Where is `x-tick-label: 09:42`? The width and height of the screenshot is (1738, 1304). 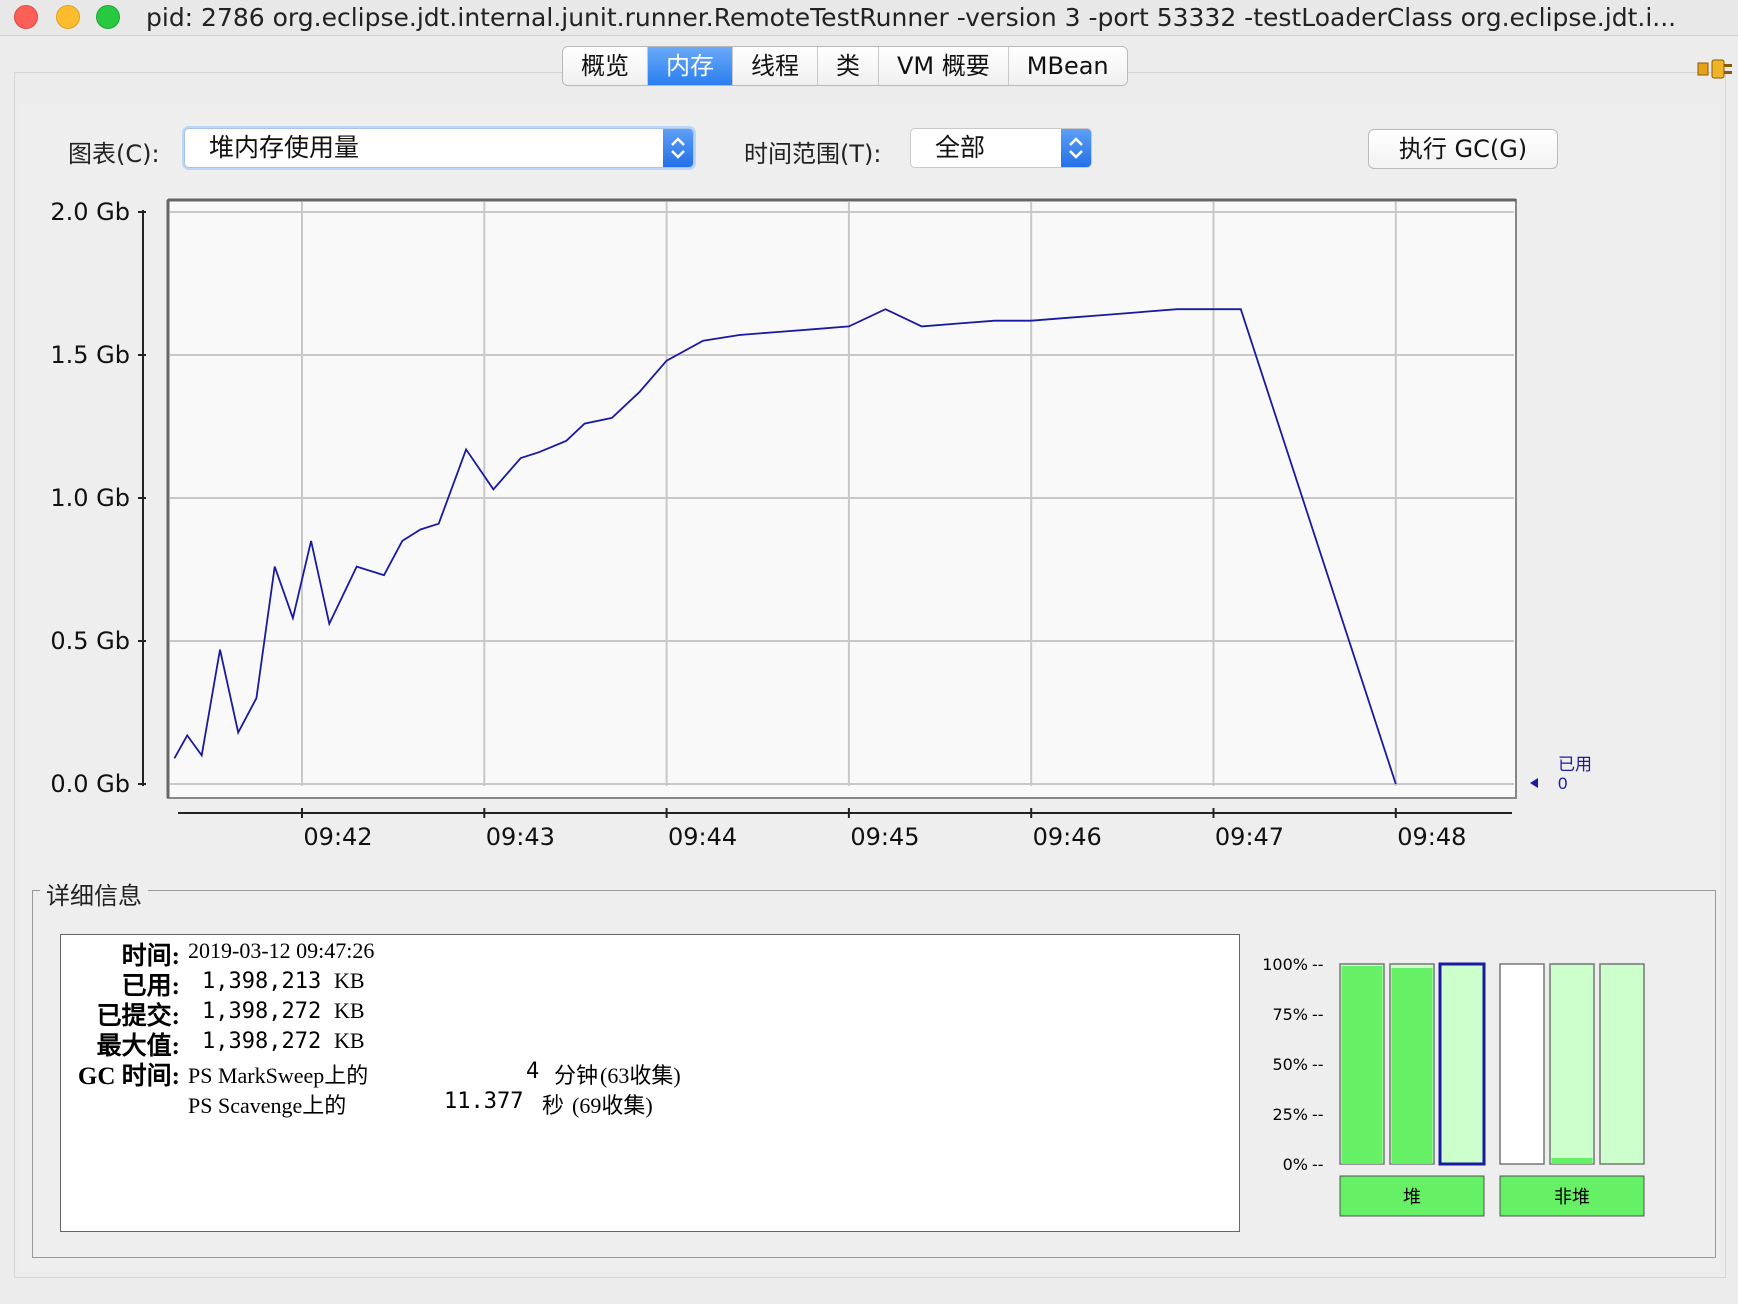 x-tick-label: 09:42 is located at coordinates (337, 837).